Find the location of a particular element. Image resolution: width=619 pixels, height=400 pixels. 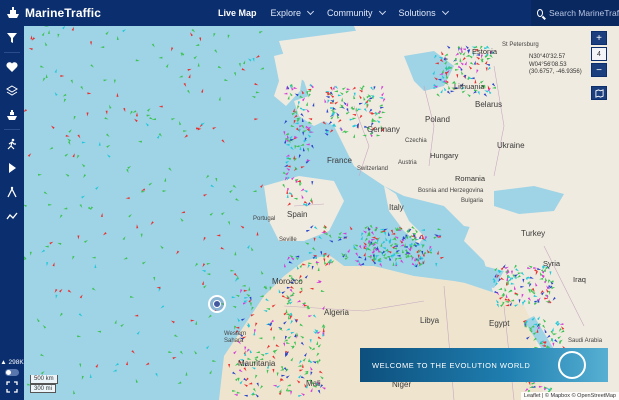

playback-button is located at coordinates (12, 168).